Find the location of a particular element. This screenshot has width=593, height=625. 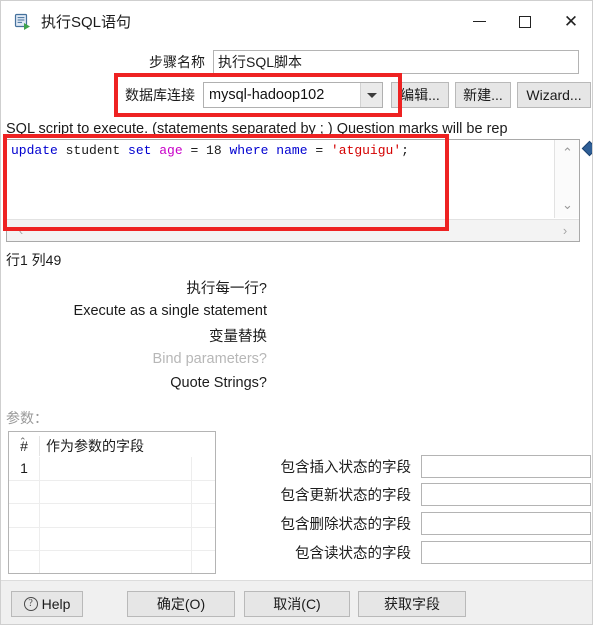

option-label: Quote Strings? is located at coordinates (218, 383).